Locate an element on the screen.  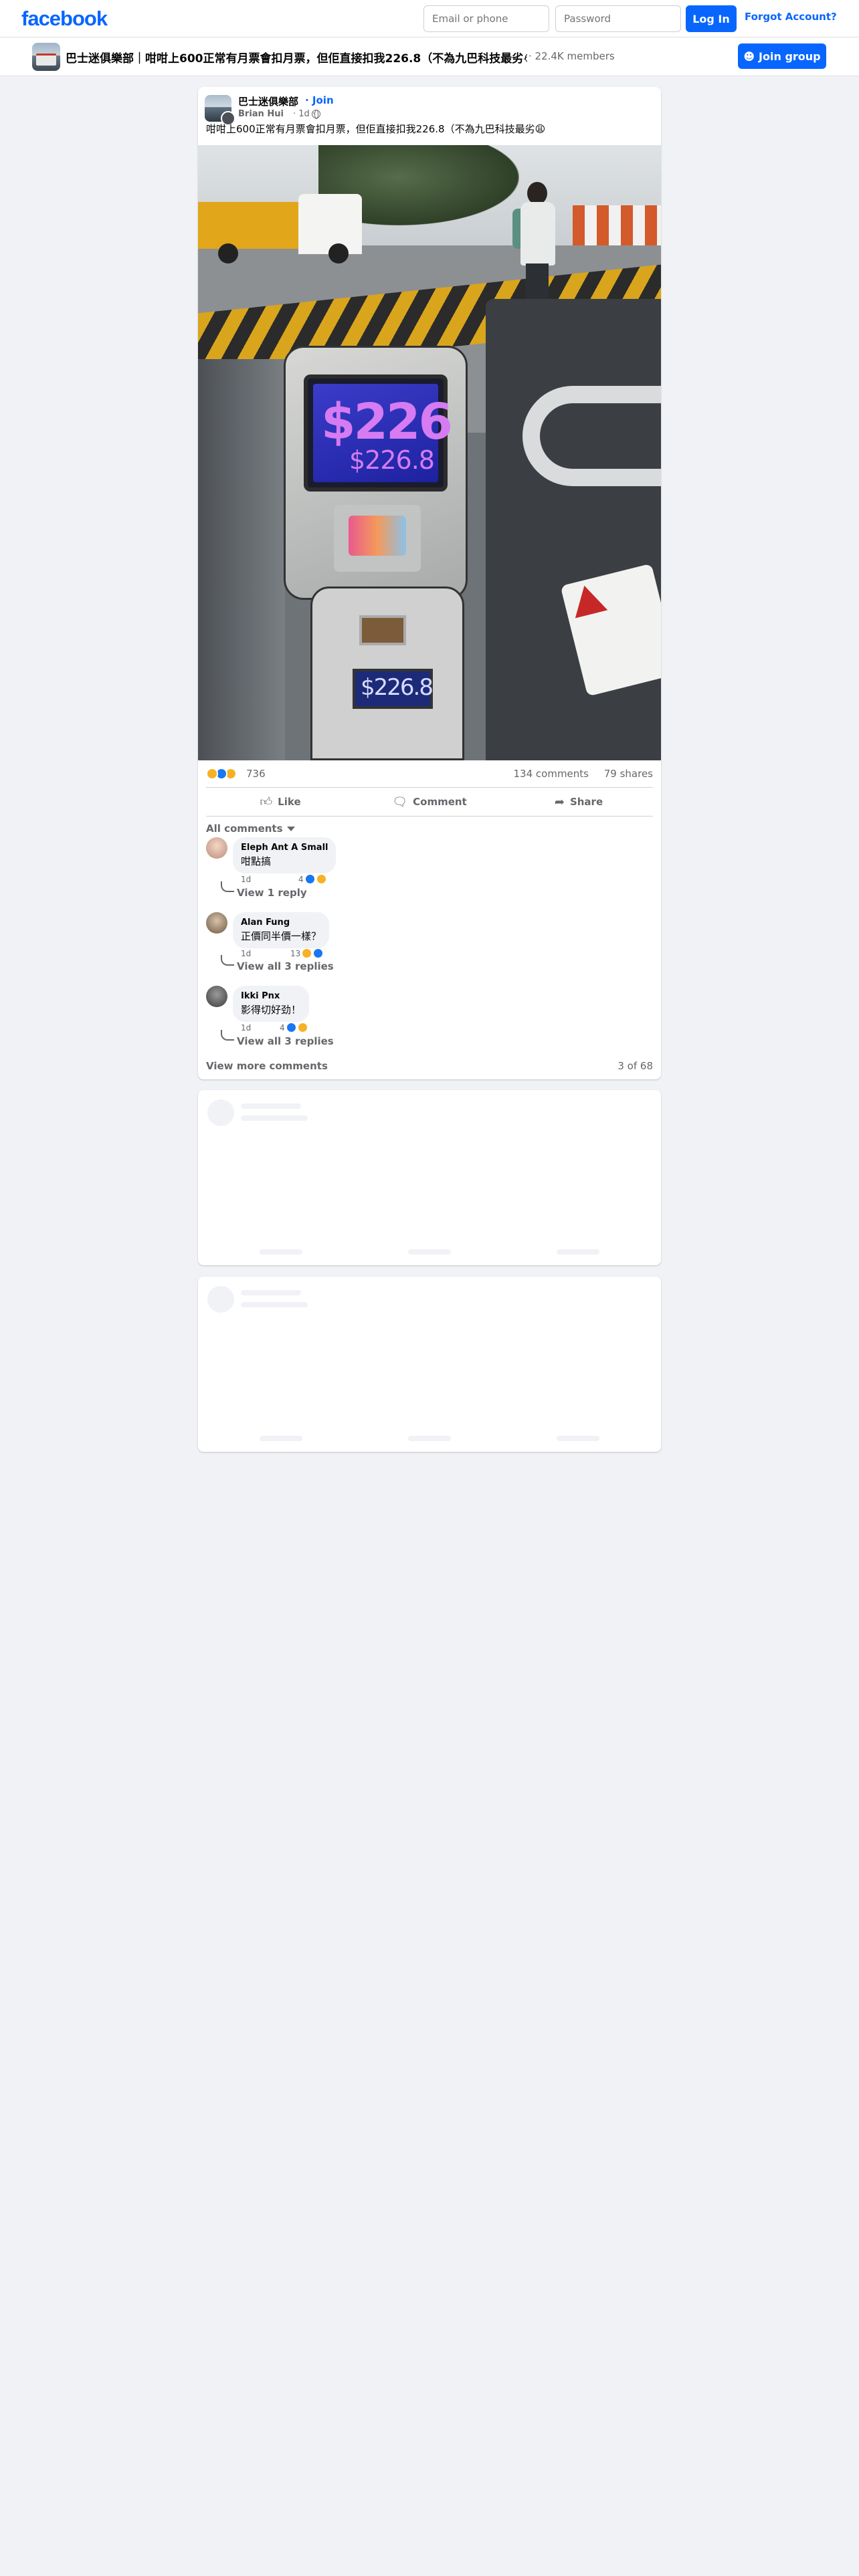
photo-octopus-reader: $226 $226.8 is located at coordinates (376, 473).